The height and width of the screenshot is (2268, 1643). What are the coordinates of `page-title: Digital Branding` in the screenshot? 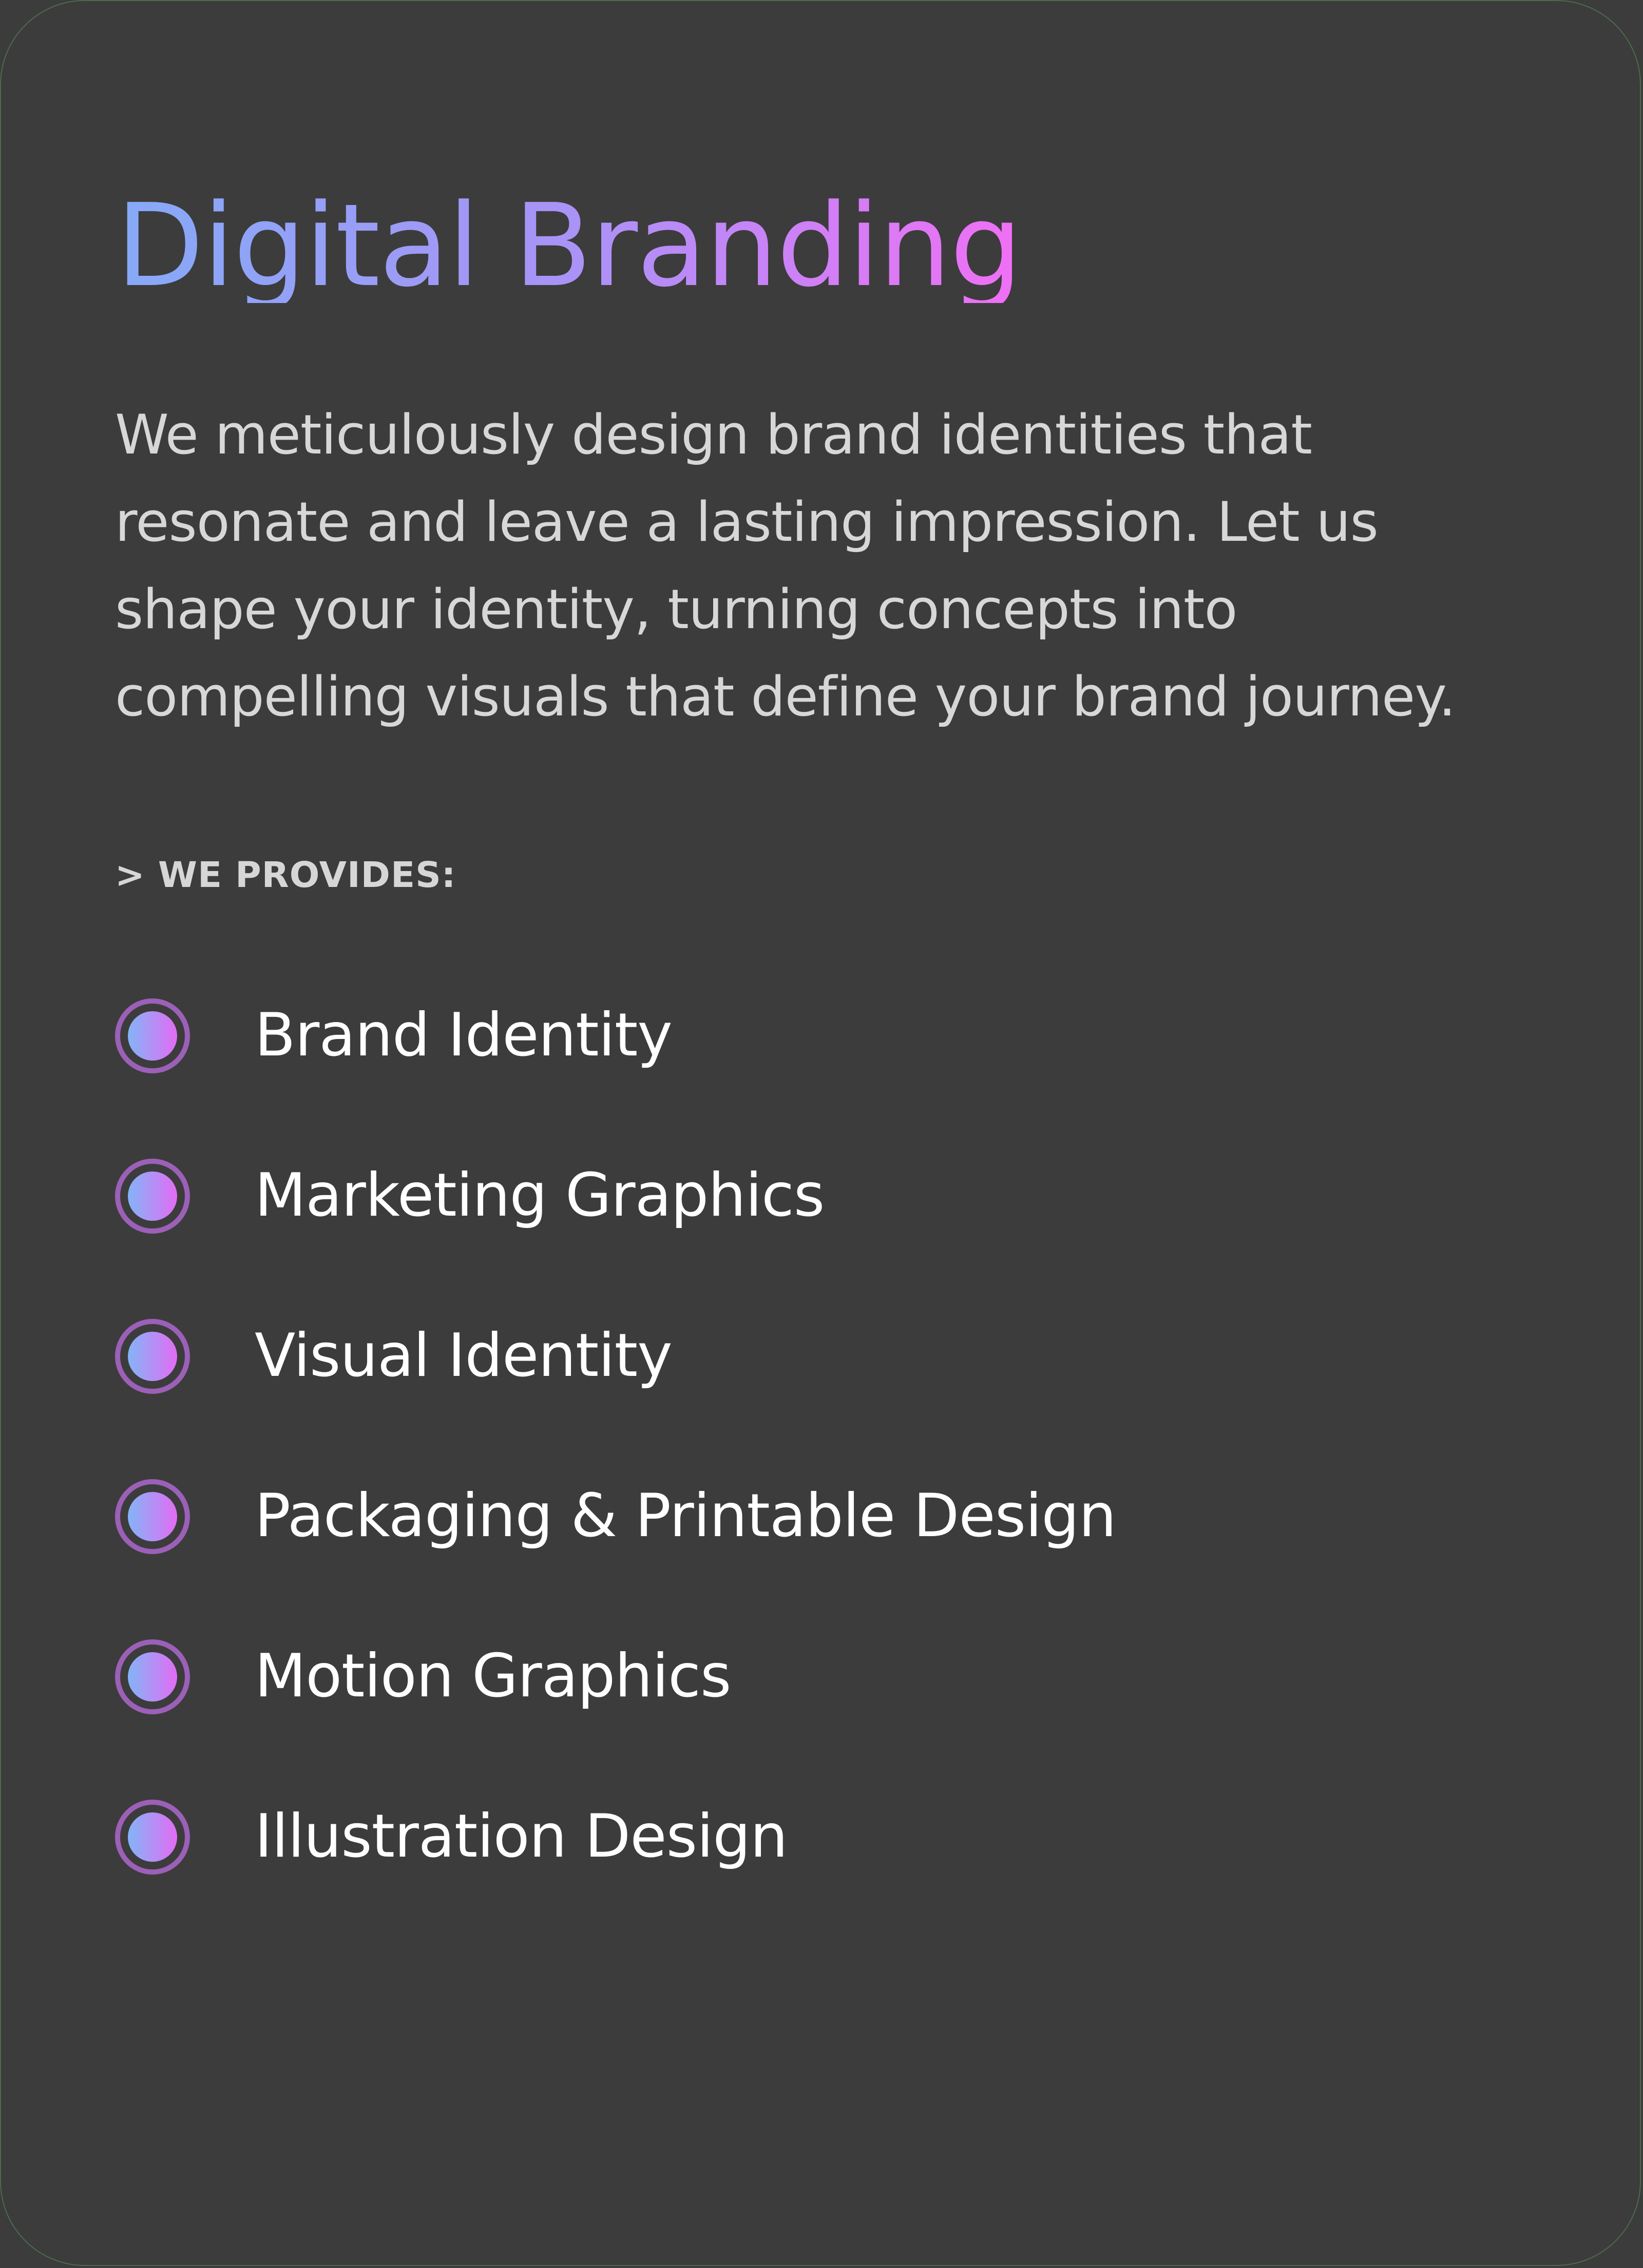 It's located at (569, 246).